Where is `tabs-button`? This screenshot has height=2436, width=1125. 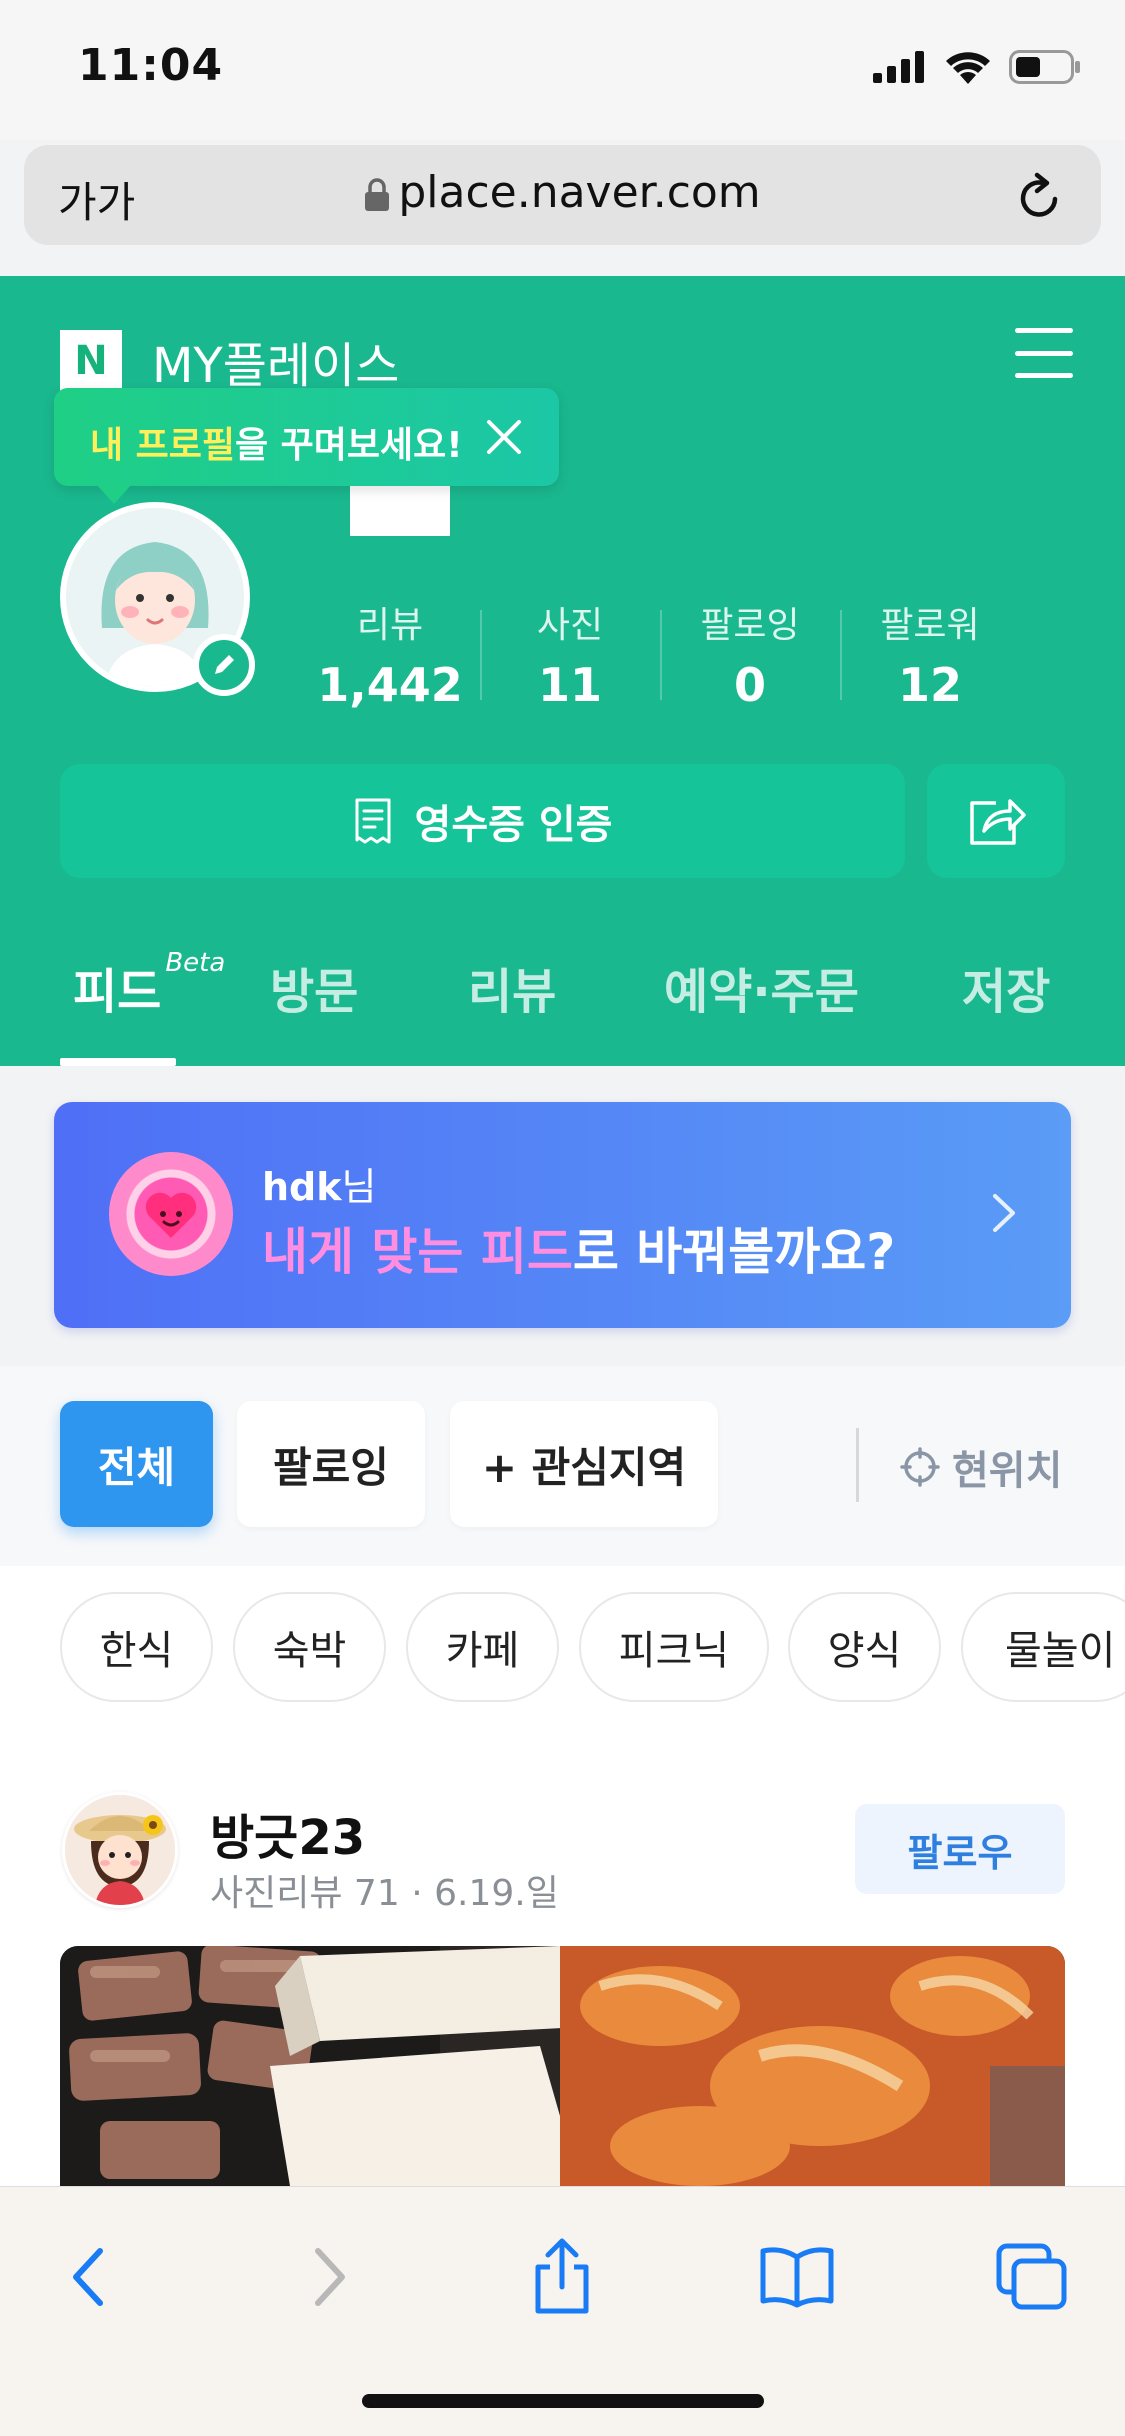
tabs-button is located at coordinates (1032, 2277).